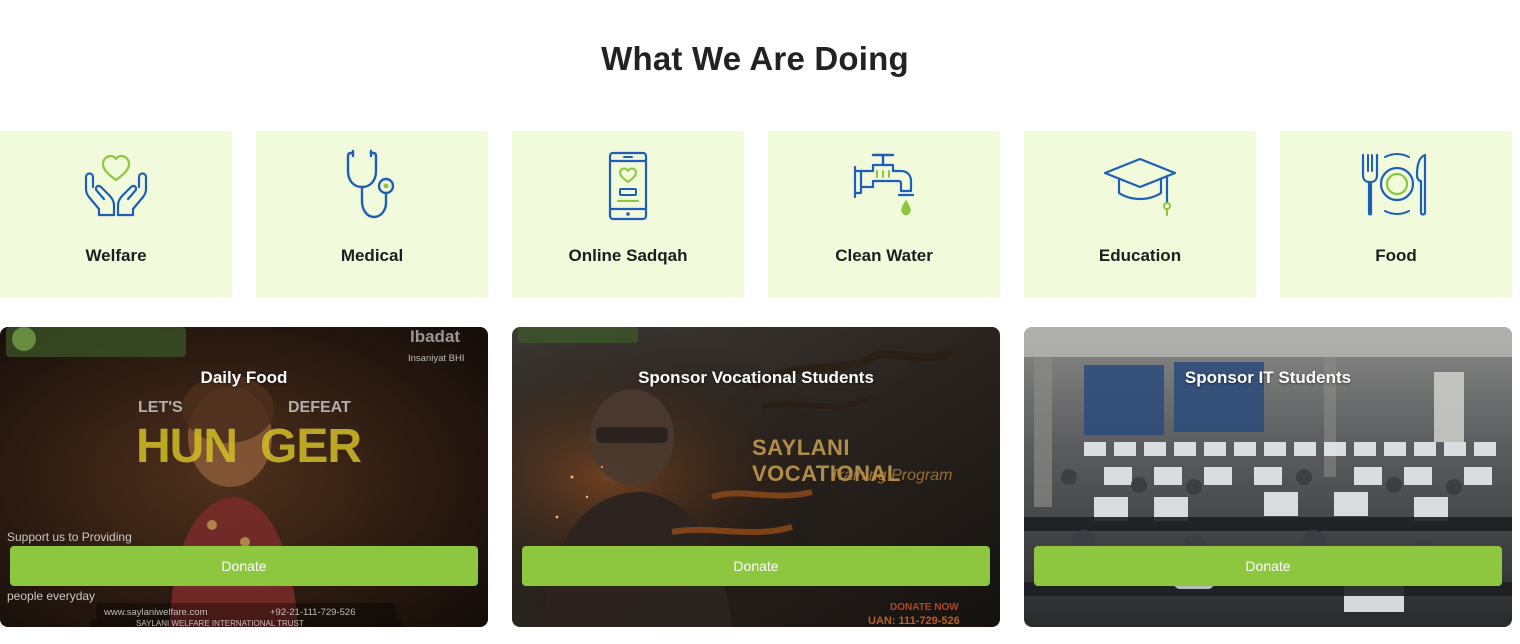 The height and width of the screenshot is (644, 1520). What do you see at coordinates (628, 186) in the screenshot?
I see `mobile-heart-icon` at bounding box center [628, 186].